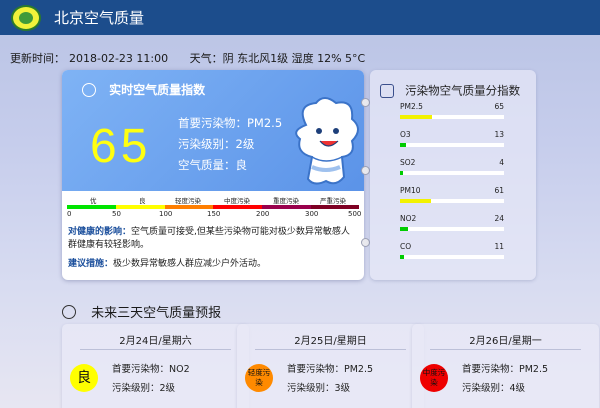  I want to click on pollutant-value: 24, so click(499, 218).